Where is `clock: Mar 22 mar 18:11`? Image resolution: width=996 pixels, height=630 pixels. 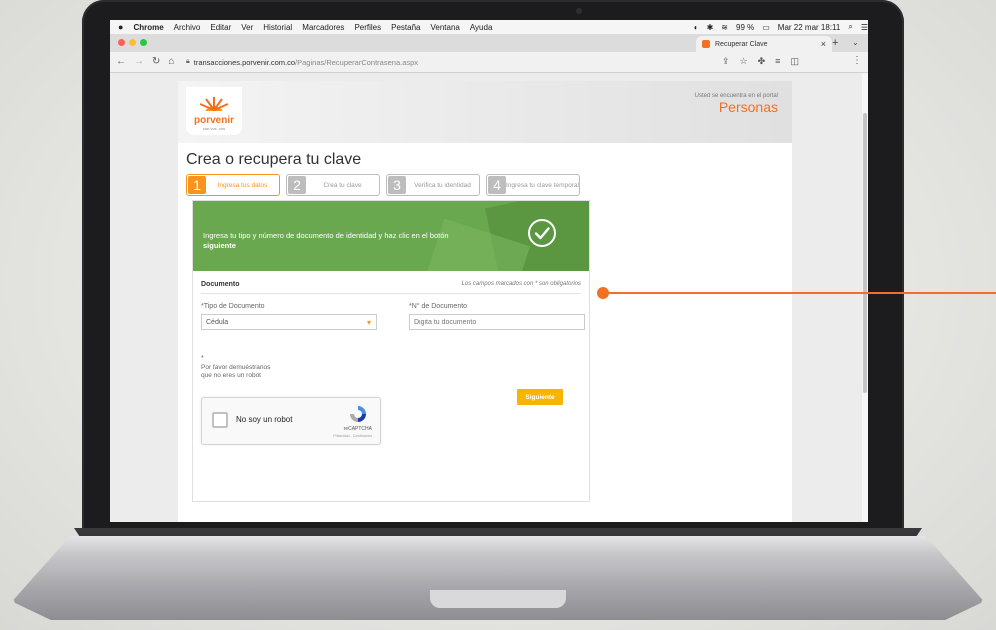 clock: Mar 22 mar 18:11 is located at coordinates (809, 27).